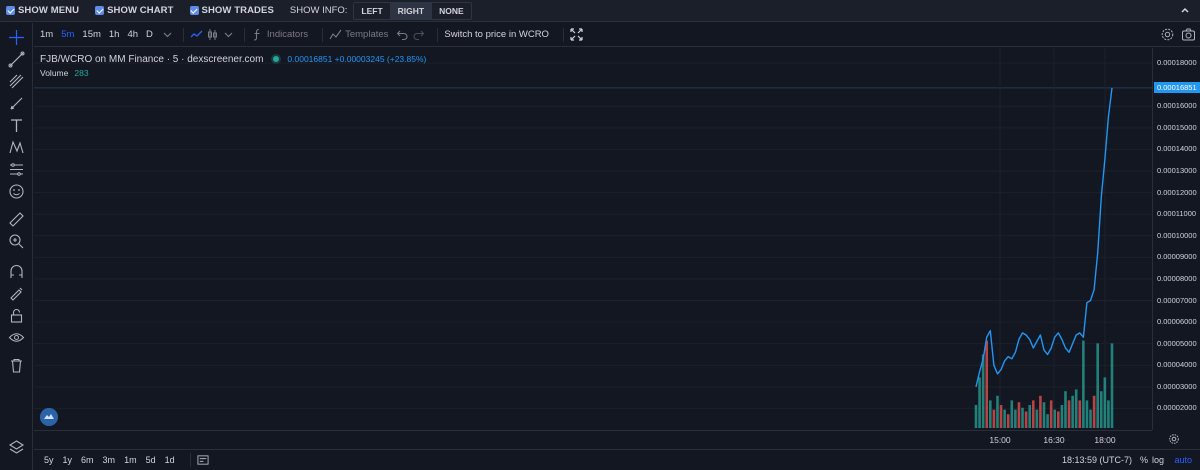 This screenshot has height=470, width=1200. I want to click on price-tick: 0.00016000, so click(1177, 106).